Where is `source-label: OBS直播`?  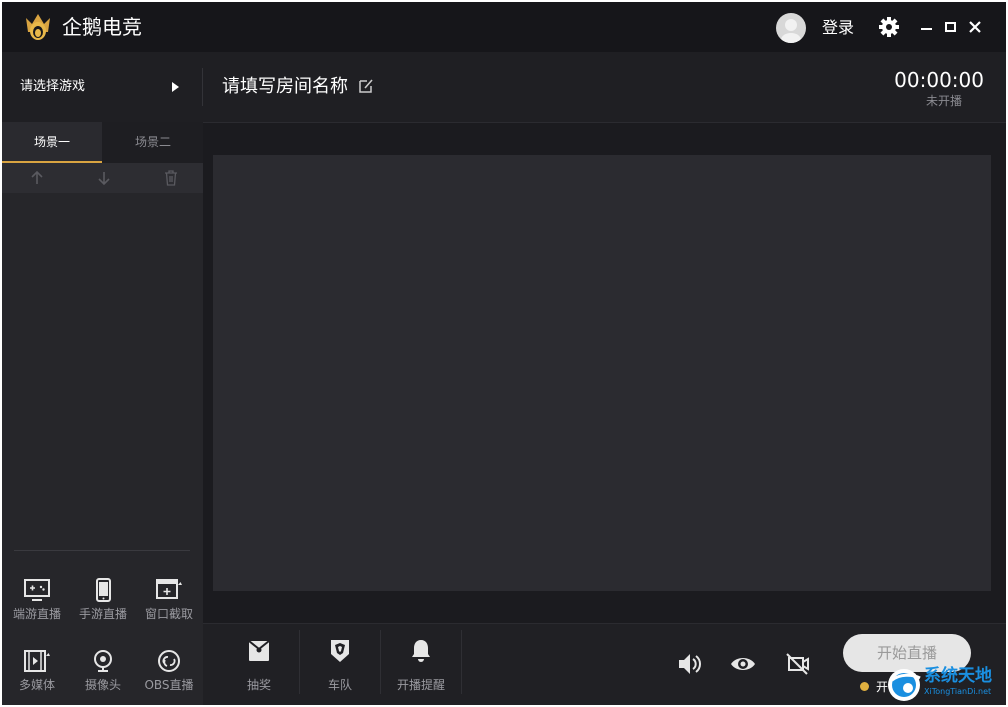 source-label: OBS直播 is located at coordinates (169, 685).